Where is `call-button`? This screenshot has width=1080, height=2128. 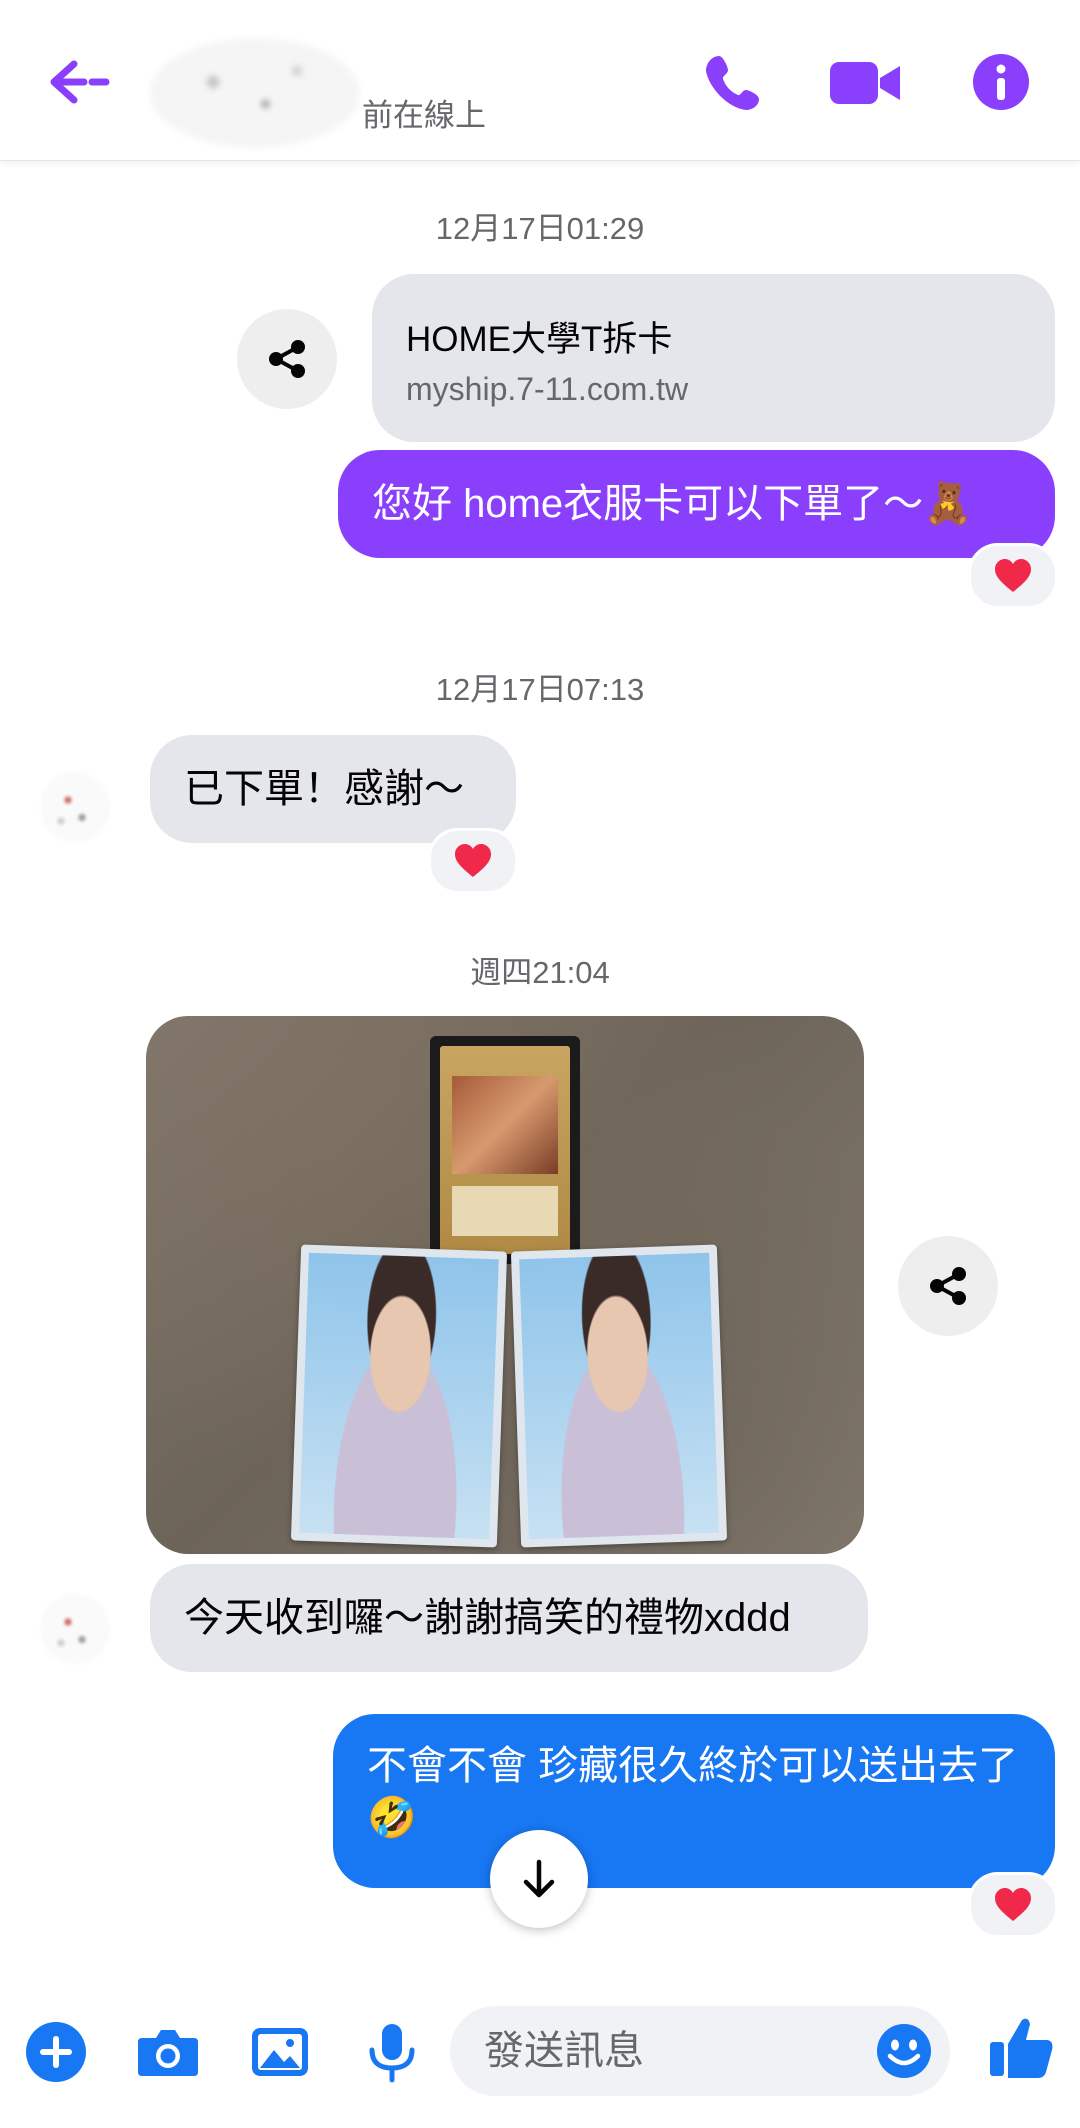
call-button is located at coordinates (733, 82).